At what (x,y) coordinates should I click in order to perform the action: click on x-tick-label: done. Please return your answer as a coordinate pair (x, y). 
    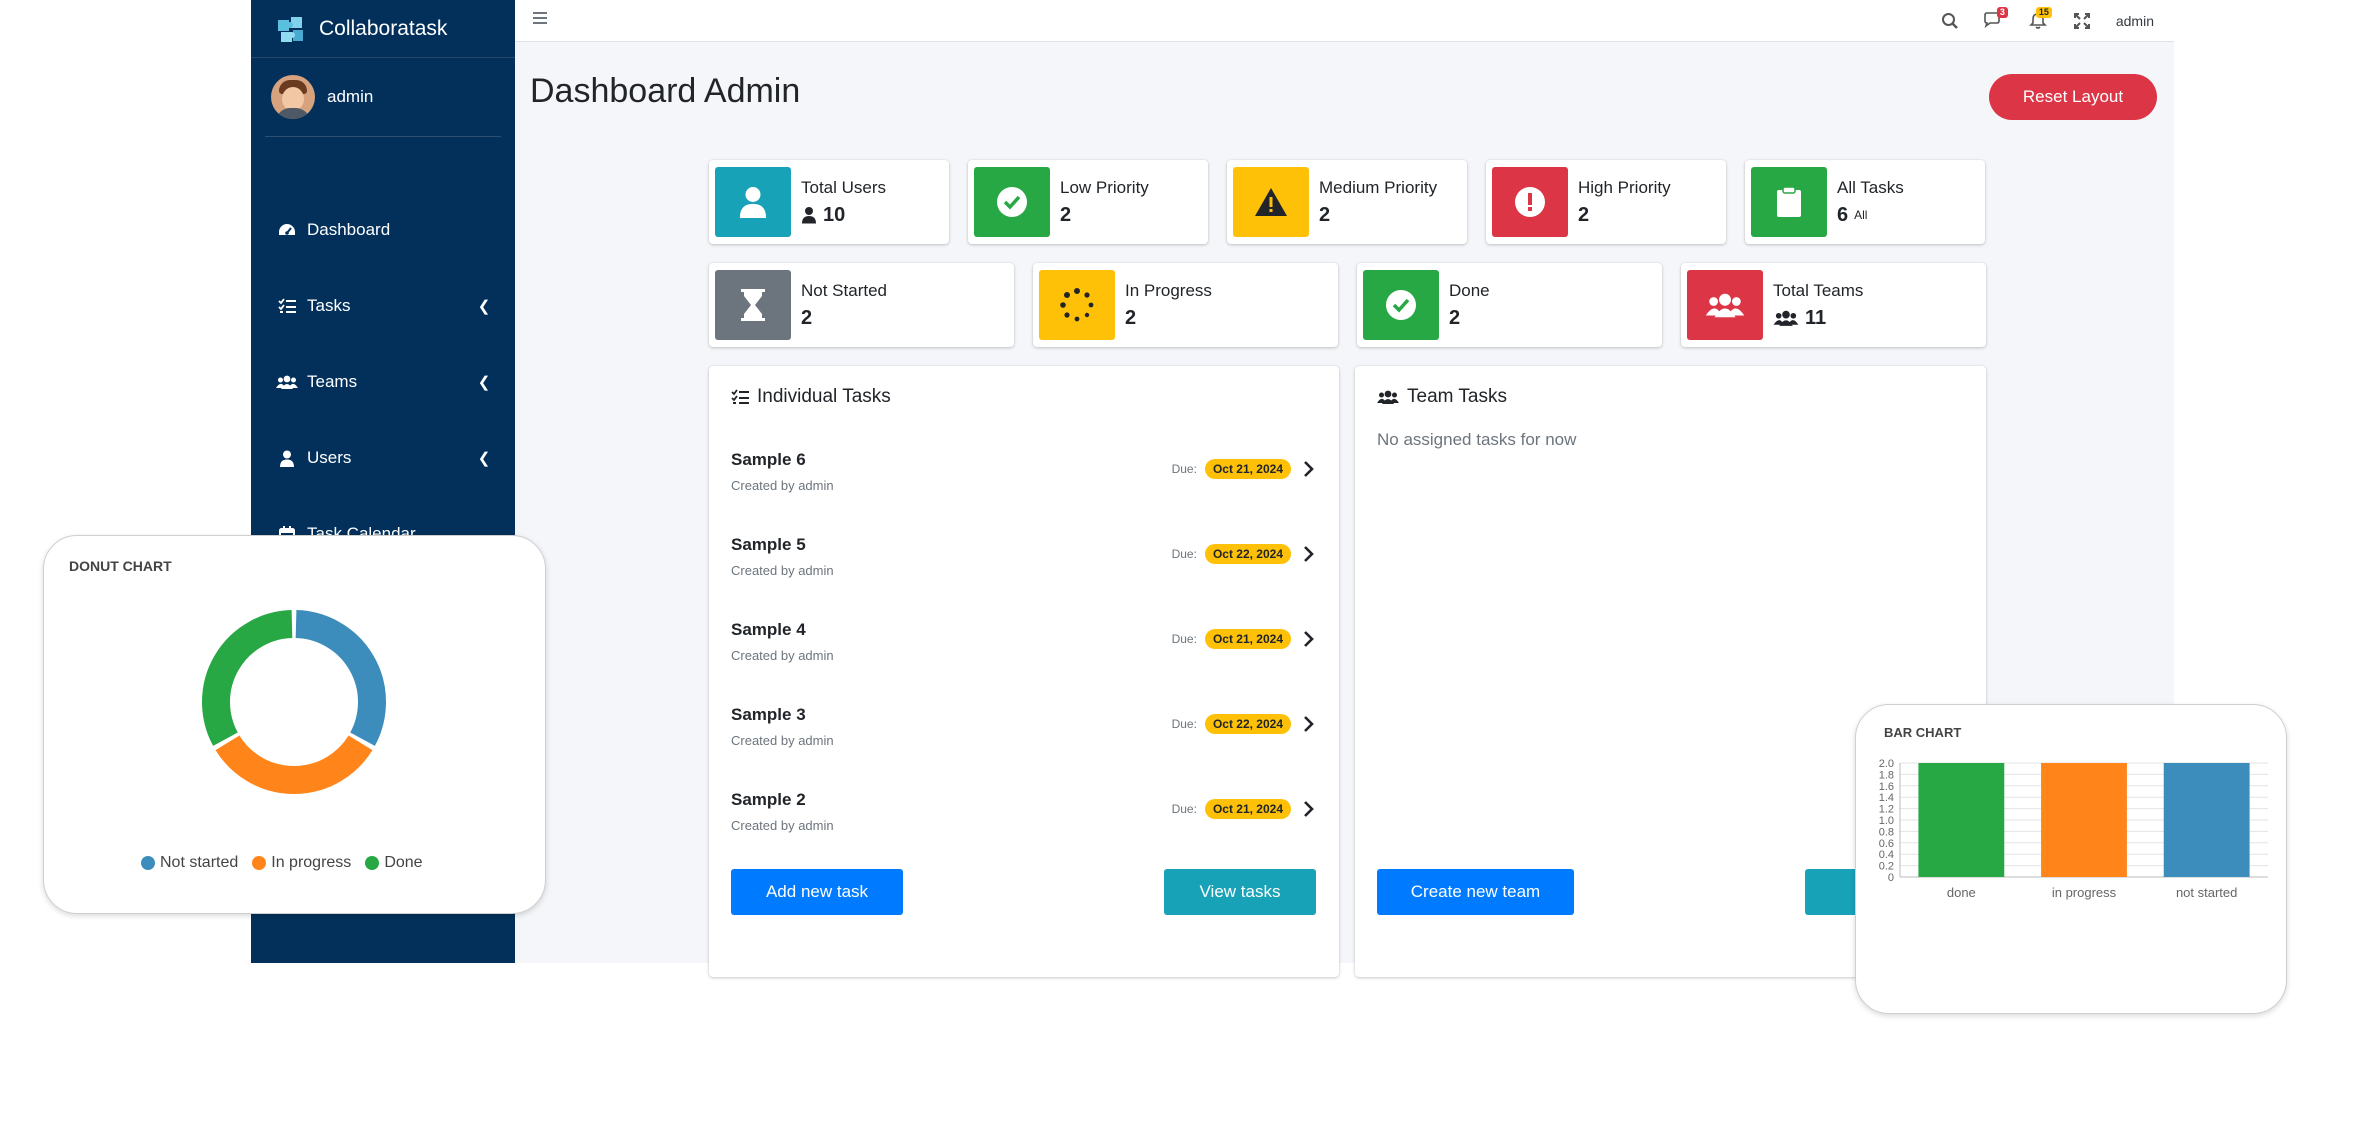
    Looking at the image, I should click on (1961, 892).